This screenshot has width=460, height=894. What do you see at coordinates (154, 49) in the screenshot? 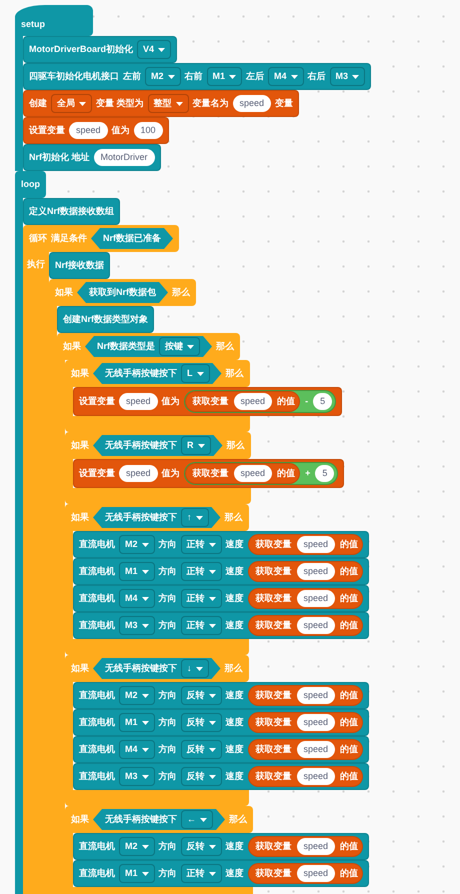
I see `dropdown: V4` at bounding box center [154, 49].